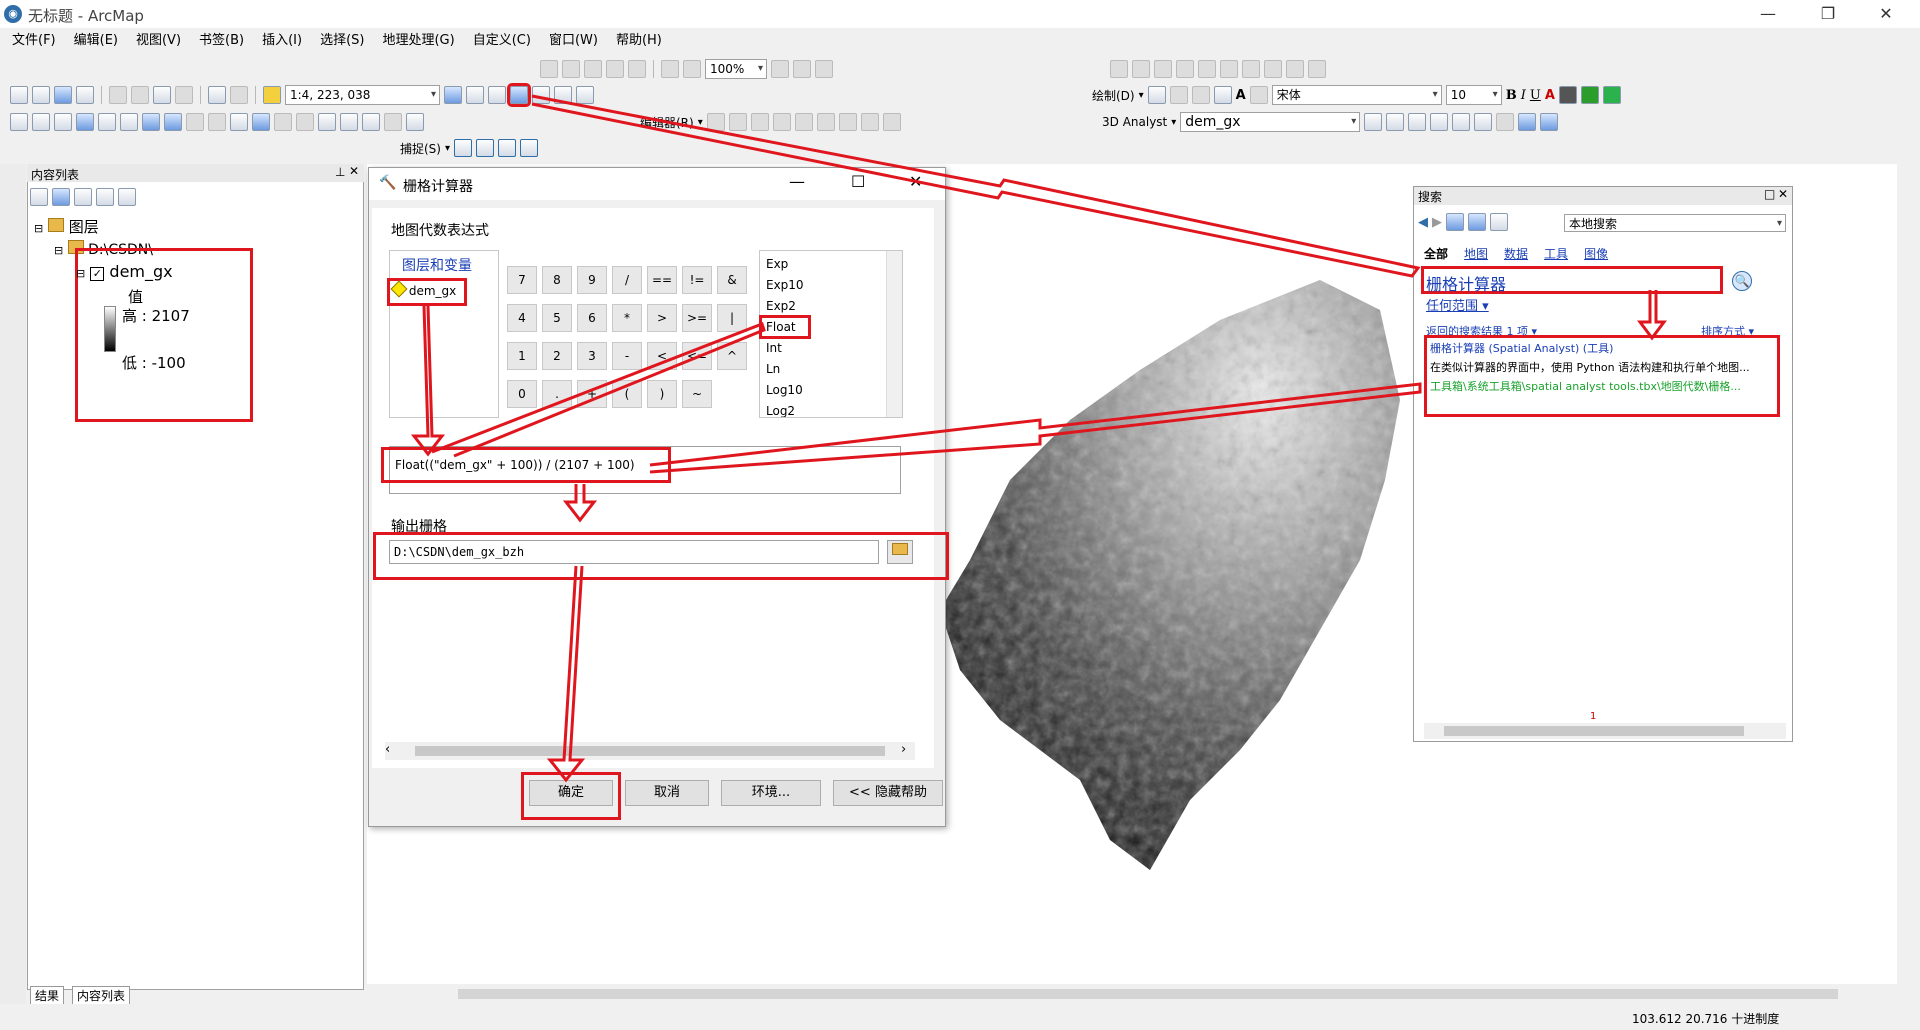 The image size is (1920, 1030). I want to click on zoom-in-layout-icon, so click(549, 69).